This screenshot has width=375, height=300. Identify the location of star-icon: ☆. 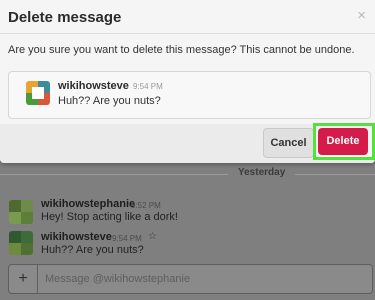
(152, 236).